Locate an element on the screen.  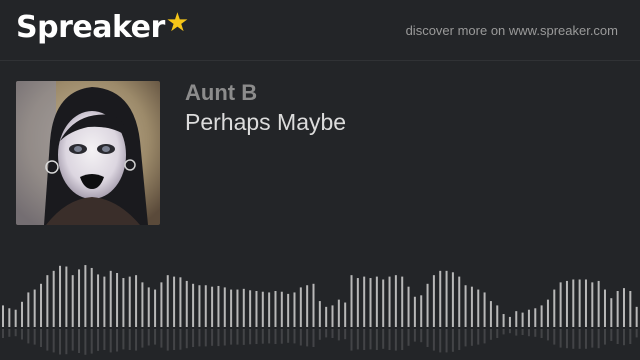
brand-name: Spreaker is located at coordinates (90, 27).